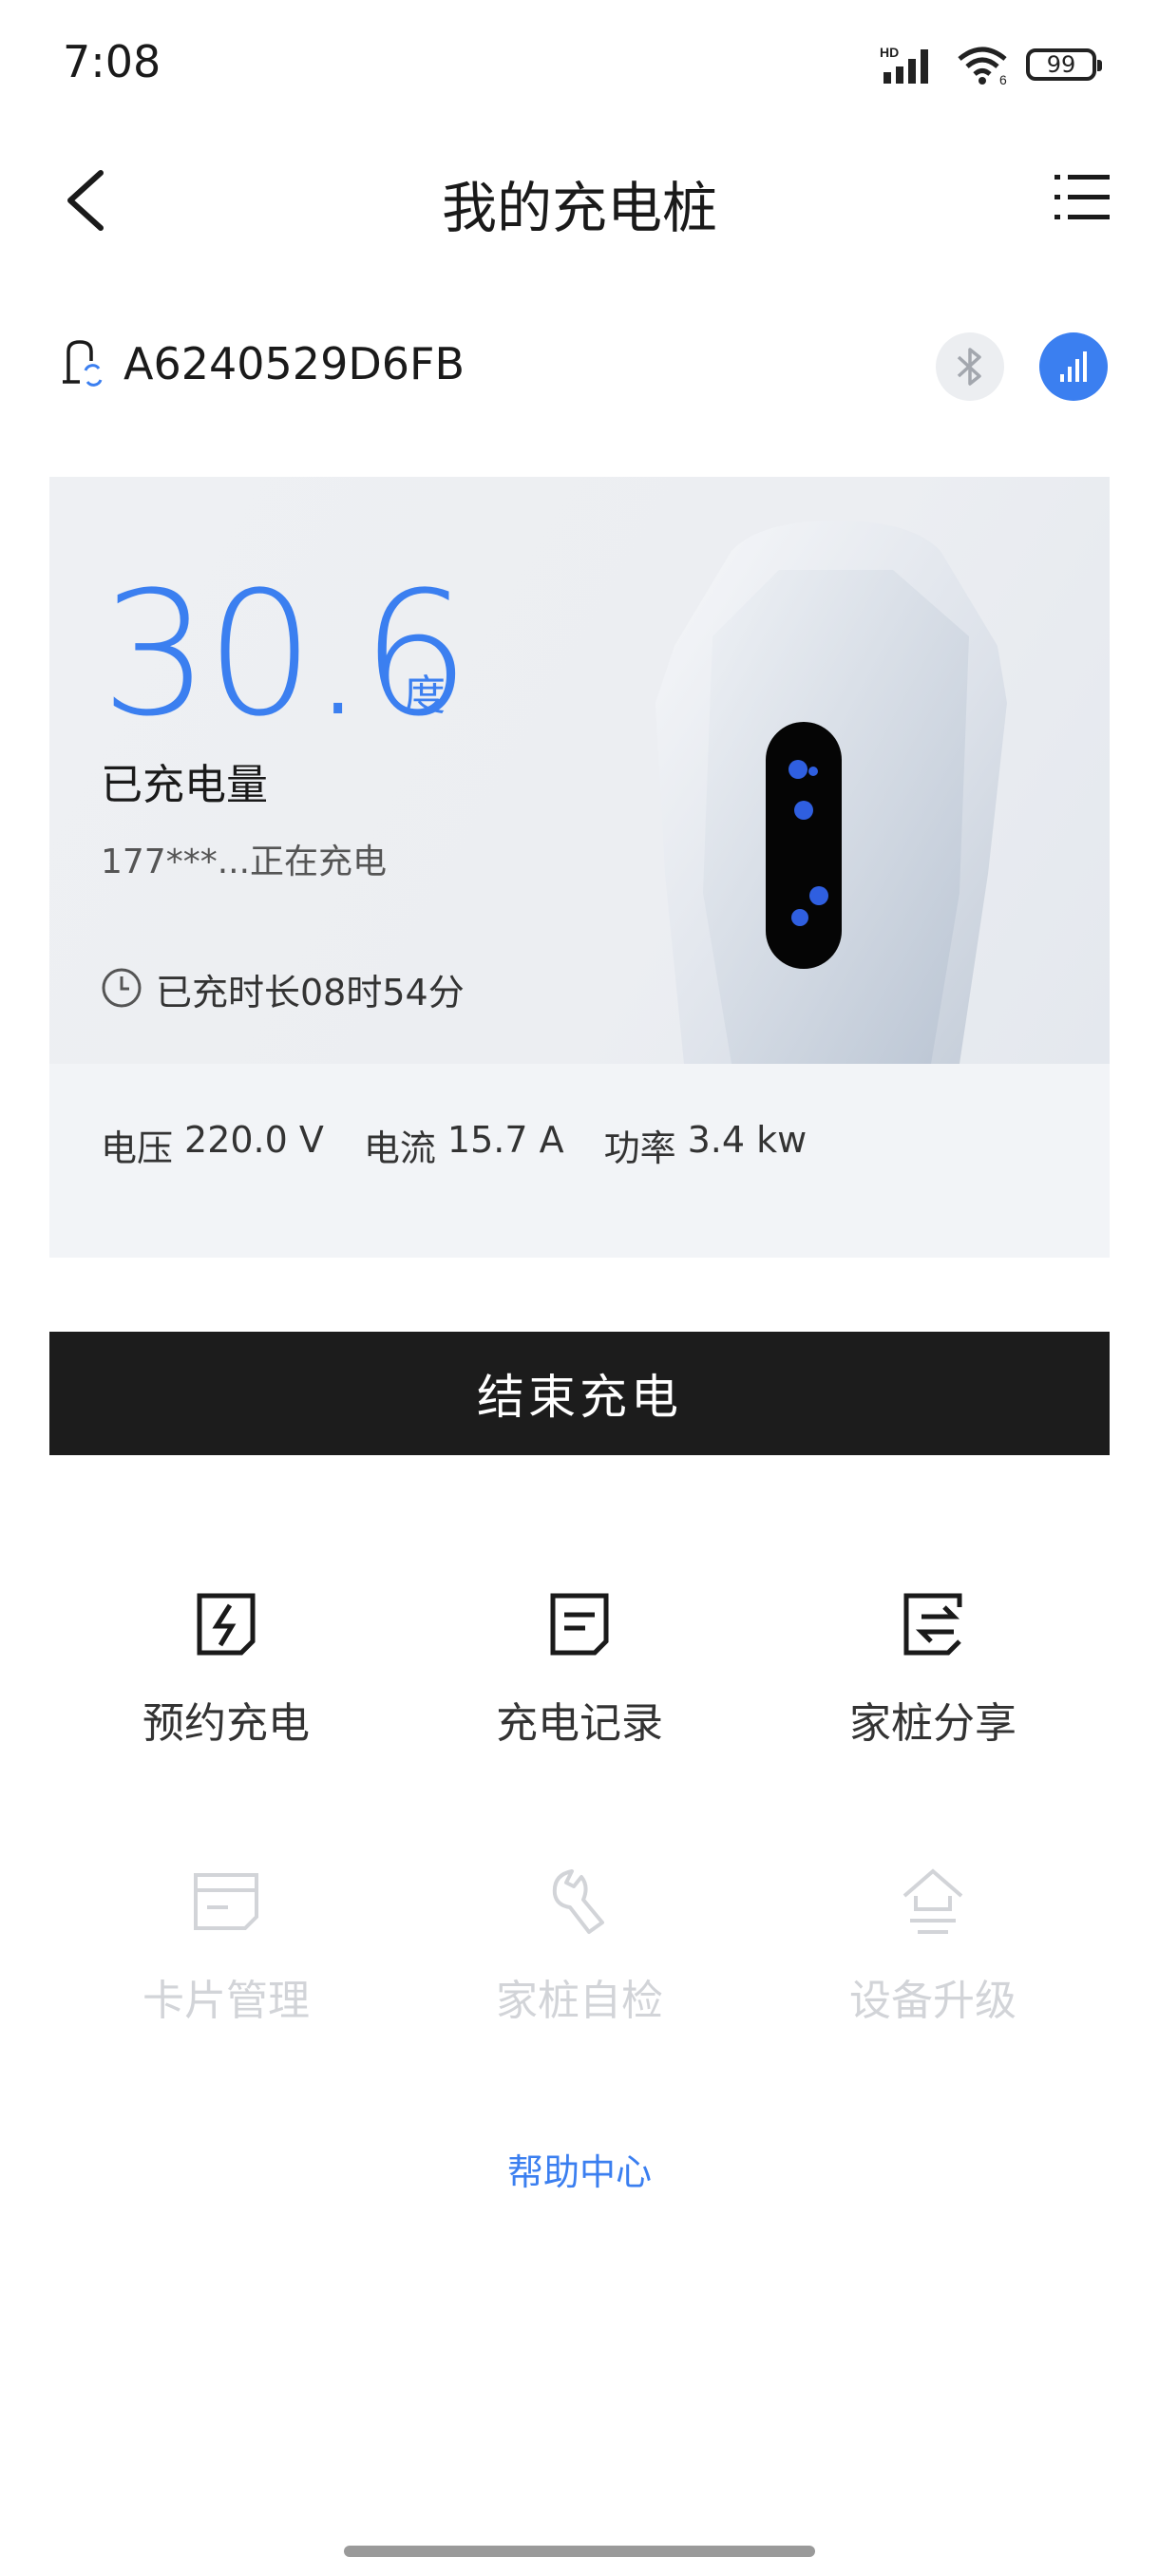 This screenshot has height=2576, width=1159. Describe the element at coordinates (579, 1946) in the screenshot. I see `grid-item-self-check: 家桩自检` at that location.